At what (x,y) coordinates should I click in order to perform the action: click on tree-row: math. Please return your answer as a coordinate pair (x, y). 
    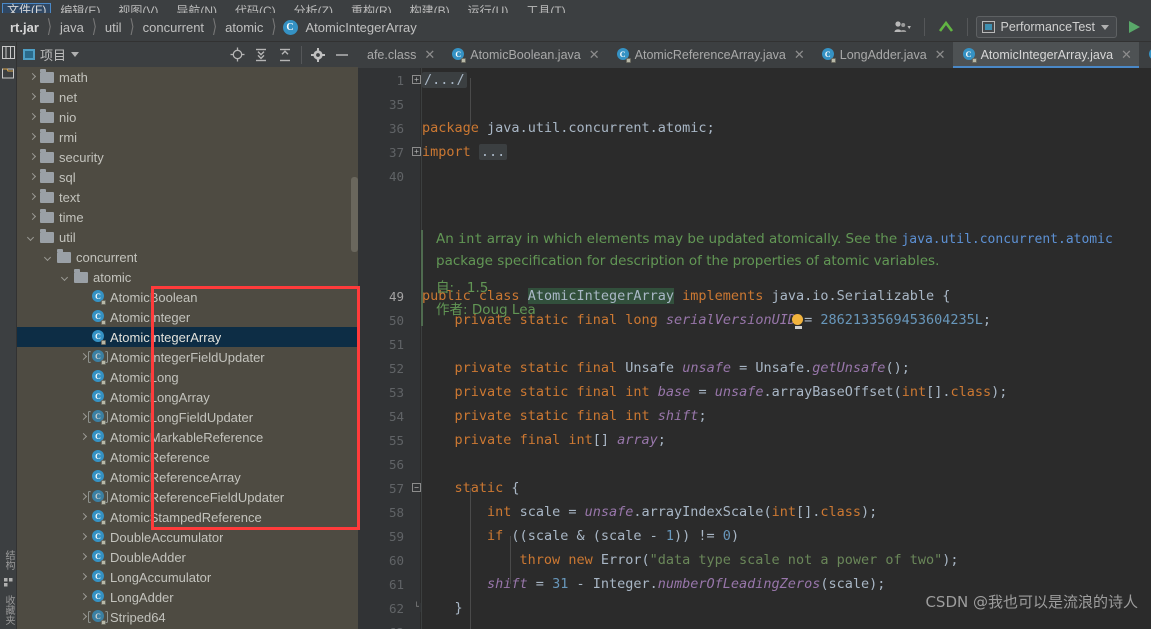
    Looking at the image, I should click on (187, 77).